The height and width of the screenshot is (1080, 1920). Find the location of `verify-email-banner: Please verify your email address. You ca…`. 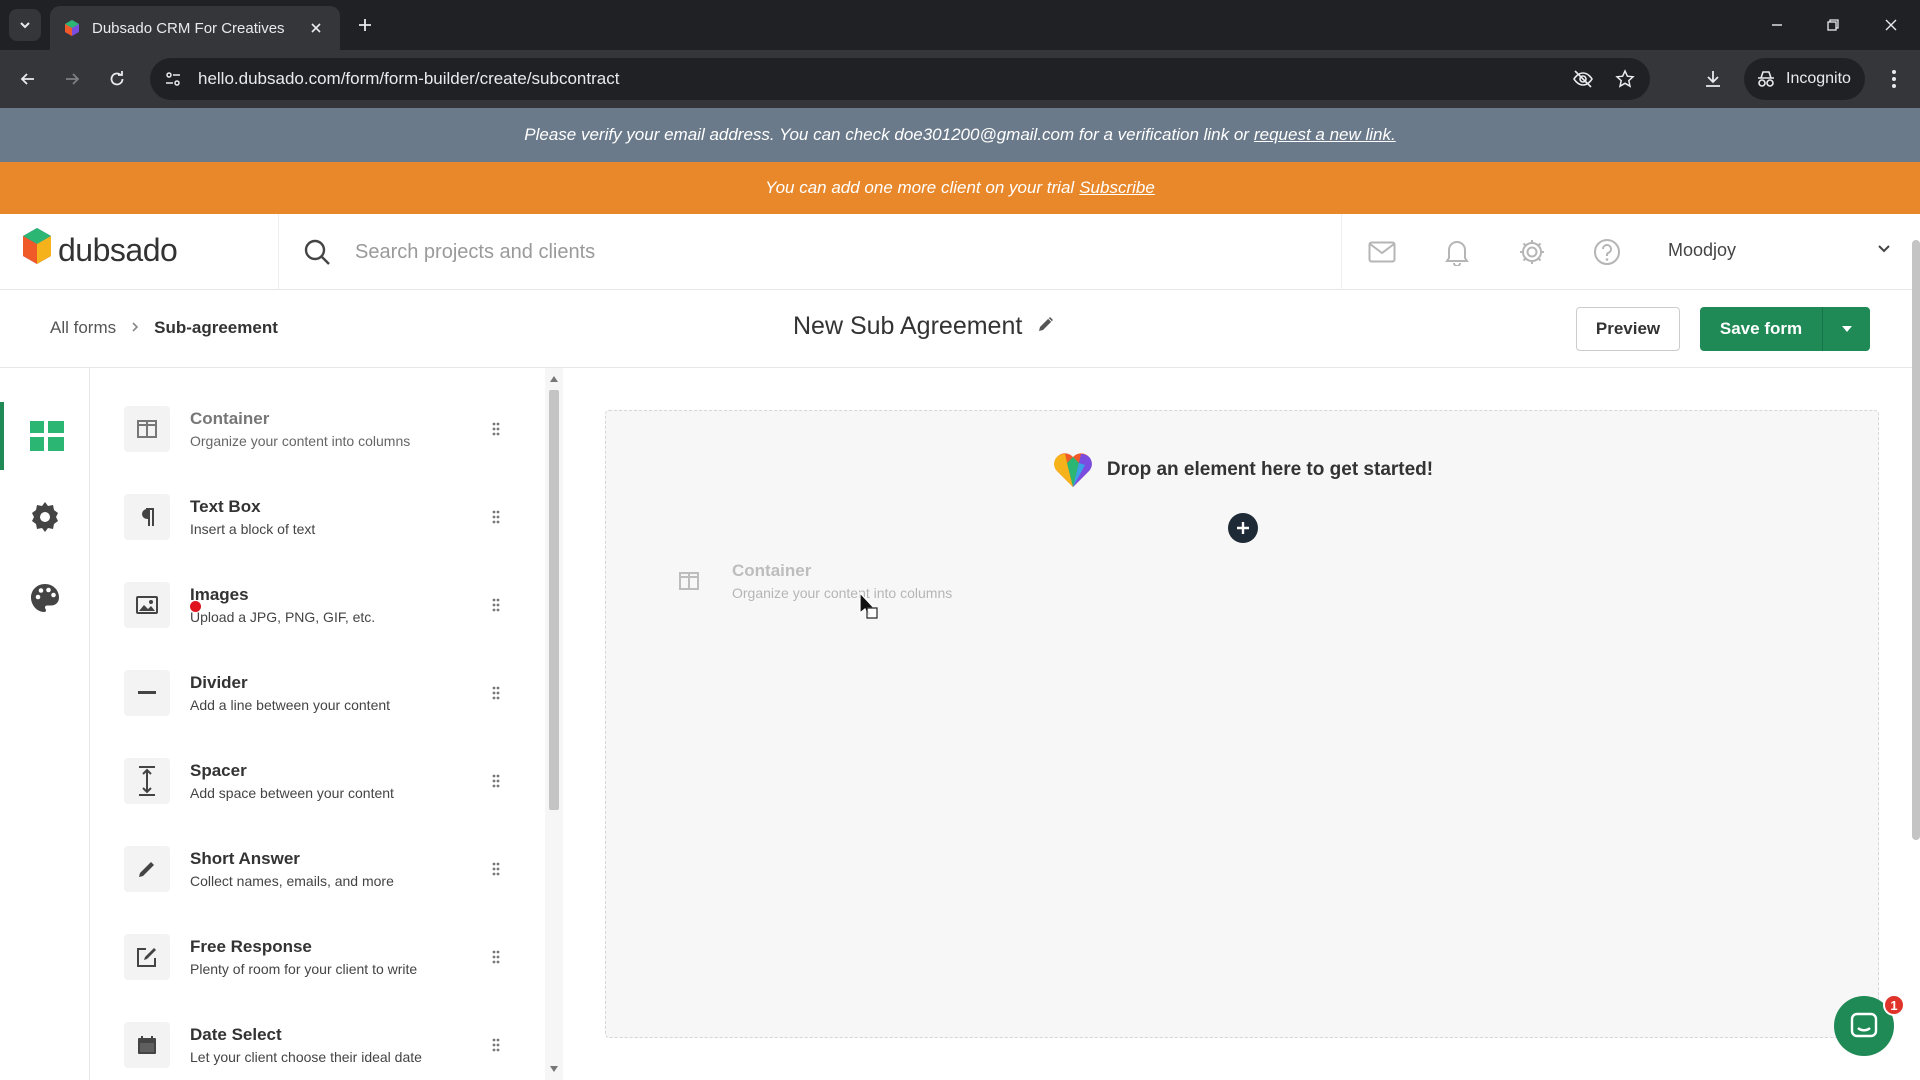

verify-email-banner: Please verify your email address. You ca… is located at coordinates (960, 135).